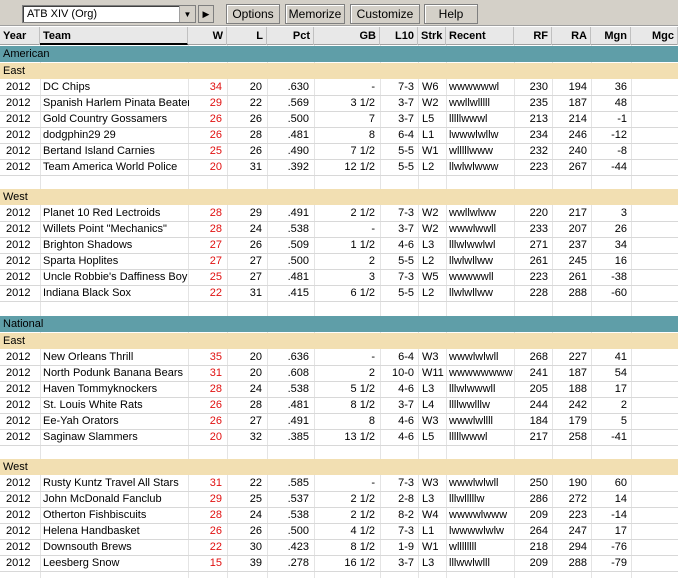 The image size is (678, 578). Describe the element at coordinates (116, 261) in the screenshot. I see `cell-team: Sparta Hoplites` at that location.